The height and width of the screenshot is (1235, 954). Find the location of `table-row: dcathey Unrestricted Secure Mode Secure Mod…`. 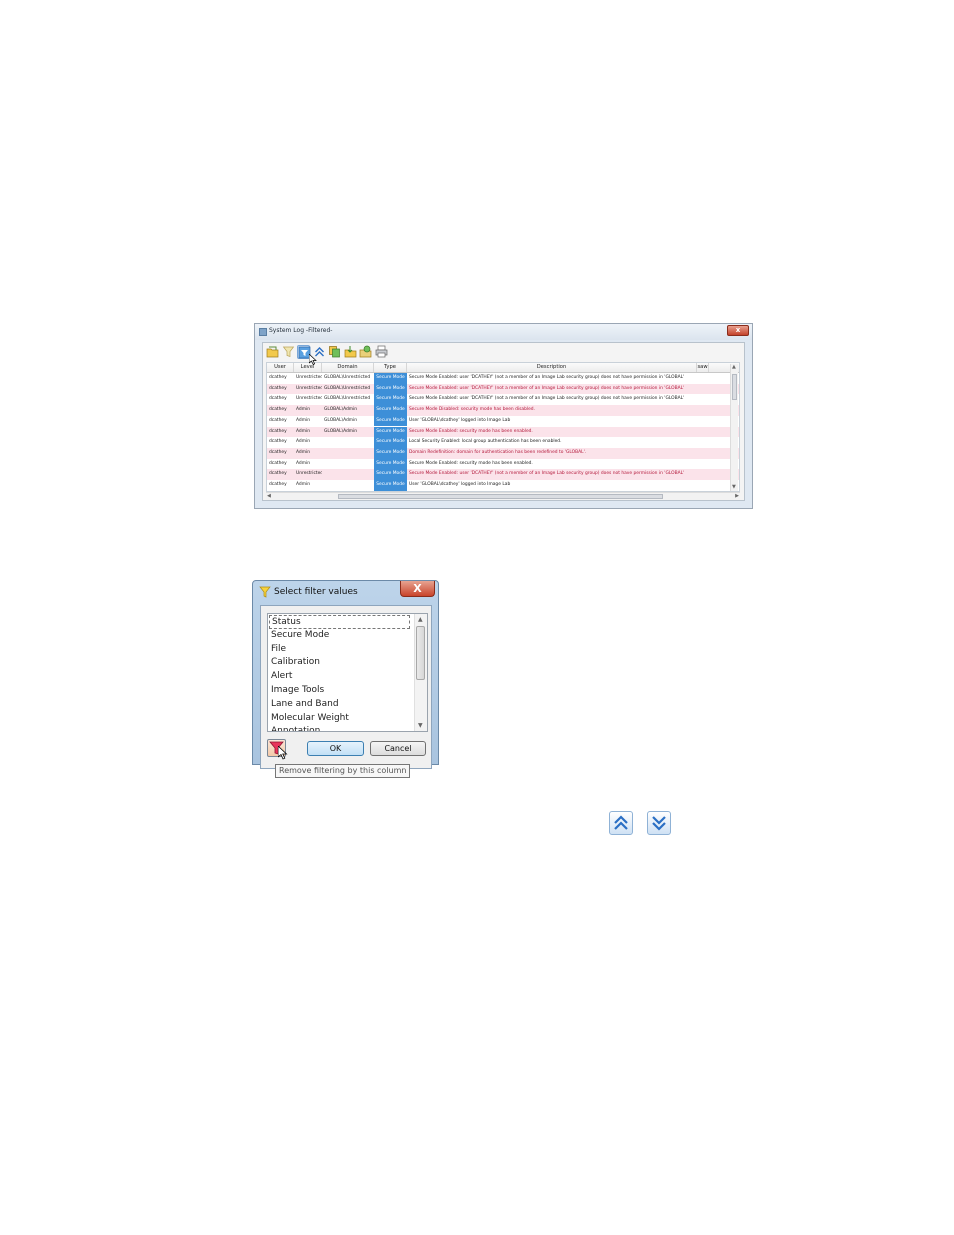

table-row: dcathey Unrestricted Secure Mode Secure Mod… is located at coordinates (503, 474).